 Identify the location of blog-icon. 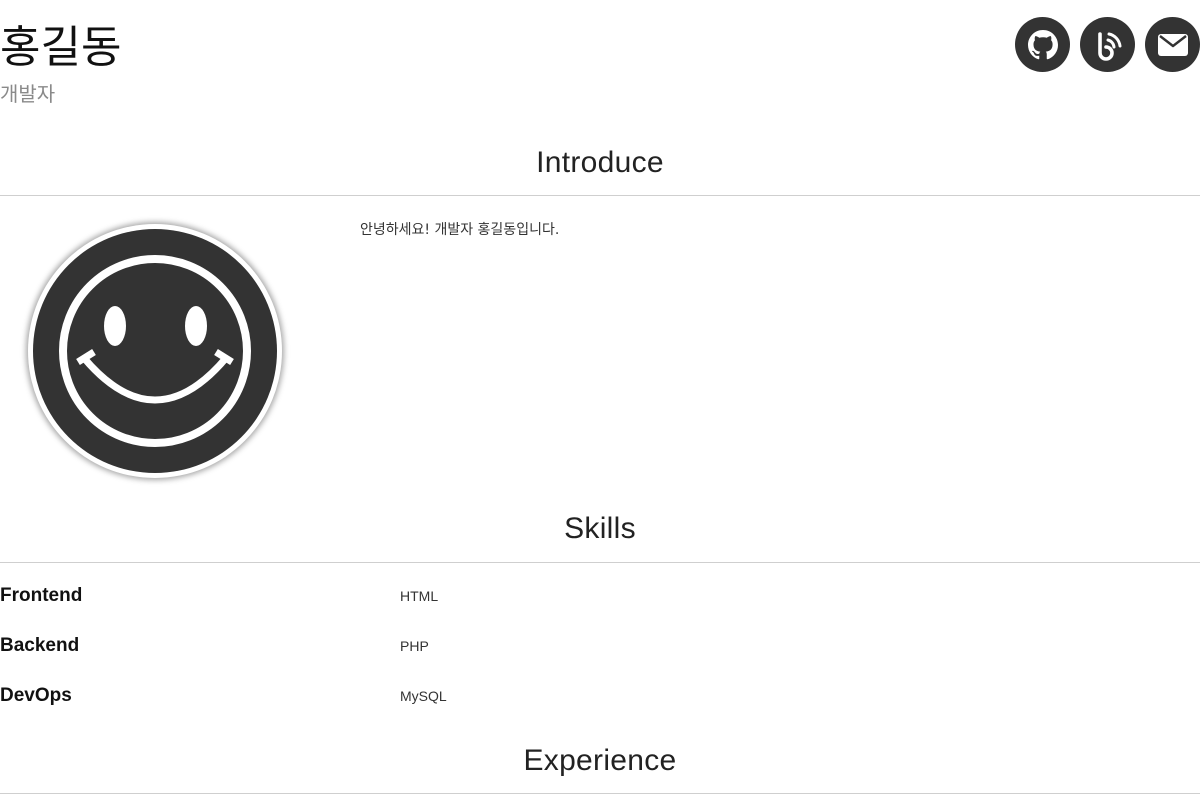
(1109, 46).